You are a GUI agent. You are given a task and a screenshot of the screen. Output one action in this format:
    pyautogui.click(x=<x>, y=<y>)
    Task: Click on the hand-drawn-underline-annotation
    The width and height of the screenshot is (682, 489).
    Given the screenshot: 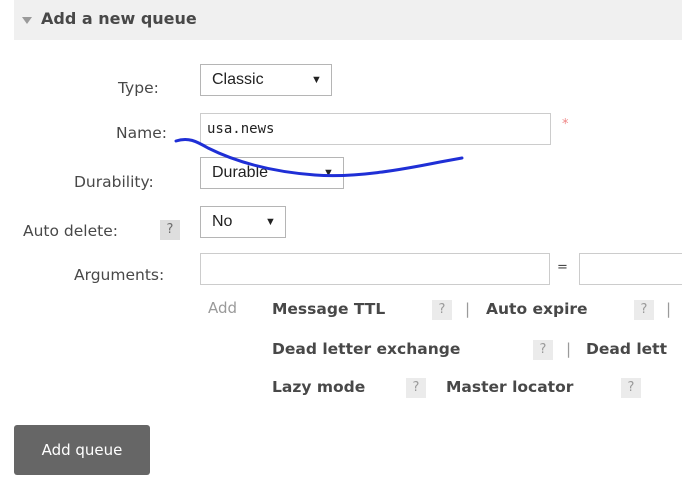 What is the action you would take?
    pyautogui.click(x=319, y=157)
    